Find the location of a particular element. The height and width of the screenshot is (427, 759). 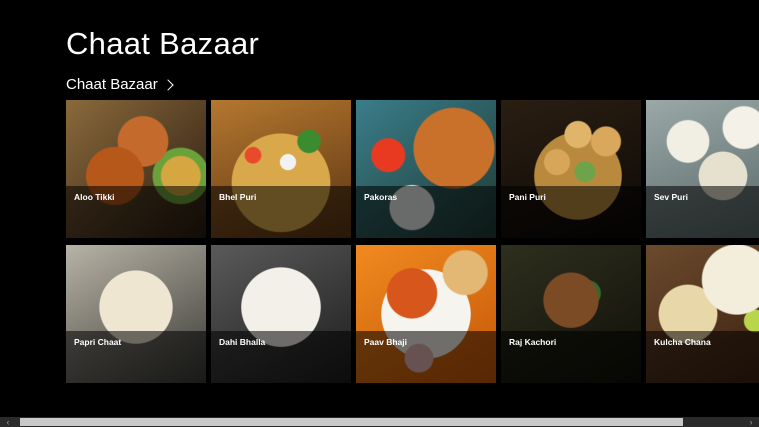

tile-label-bar: Dahi Bhalla is located at coordinates (281, 357).